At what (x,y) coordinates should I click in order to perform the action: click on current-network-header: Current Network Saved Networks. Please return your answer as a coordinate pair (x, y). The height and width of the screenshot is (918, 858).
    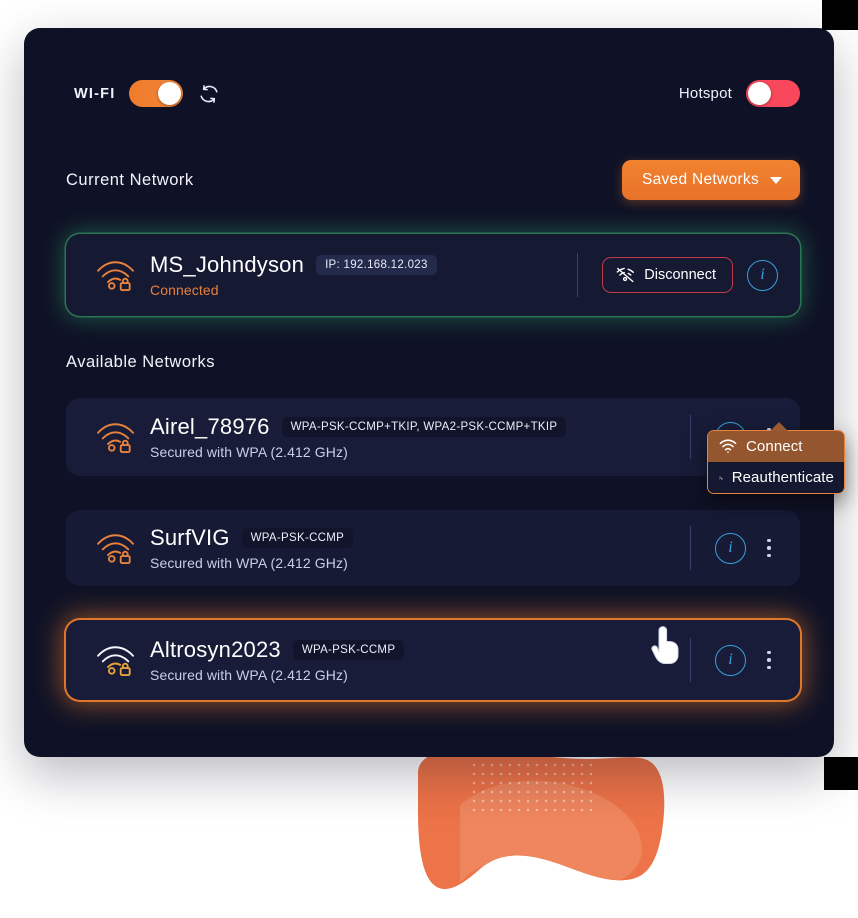
    Looking at the image, I should click on (433, 180).